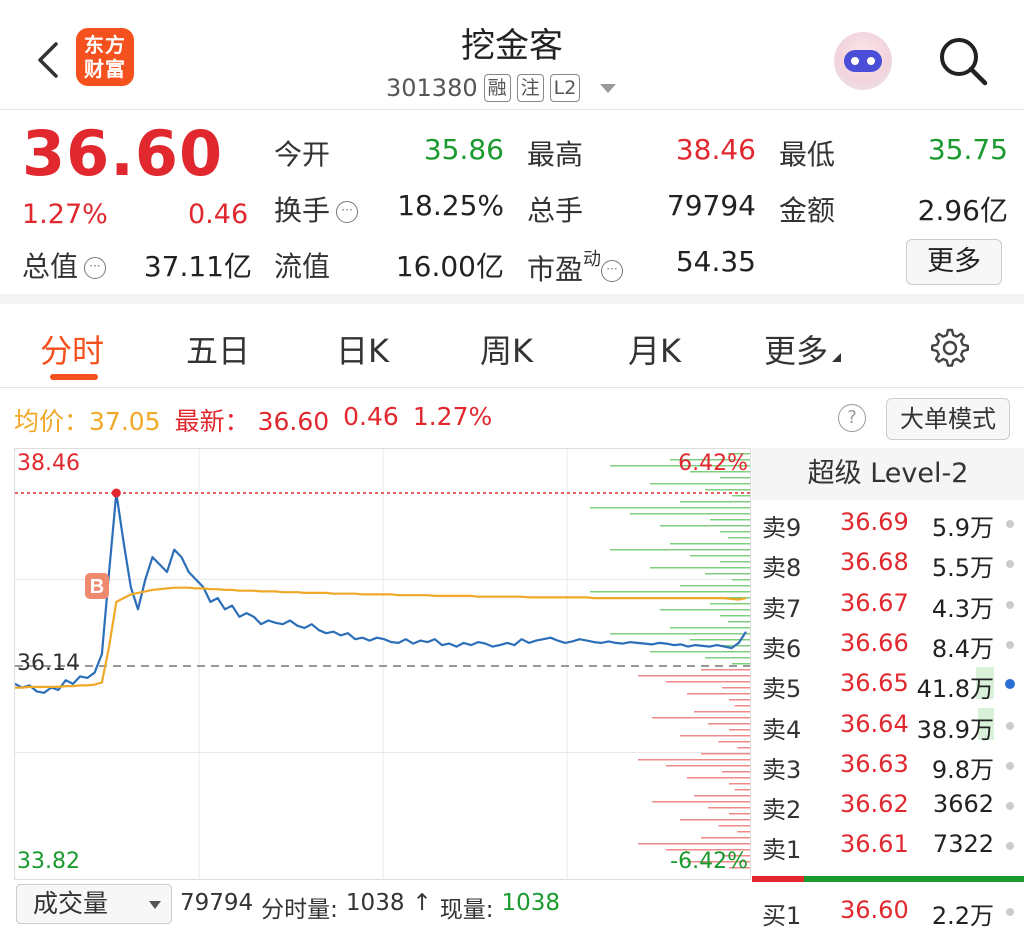 The image size is (1024, 928). What do you see at coordinates (711, 205) in the screenshot?
I see `volume-value: 79794` at bounding box center [711, 205].